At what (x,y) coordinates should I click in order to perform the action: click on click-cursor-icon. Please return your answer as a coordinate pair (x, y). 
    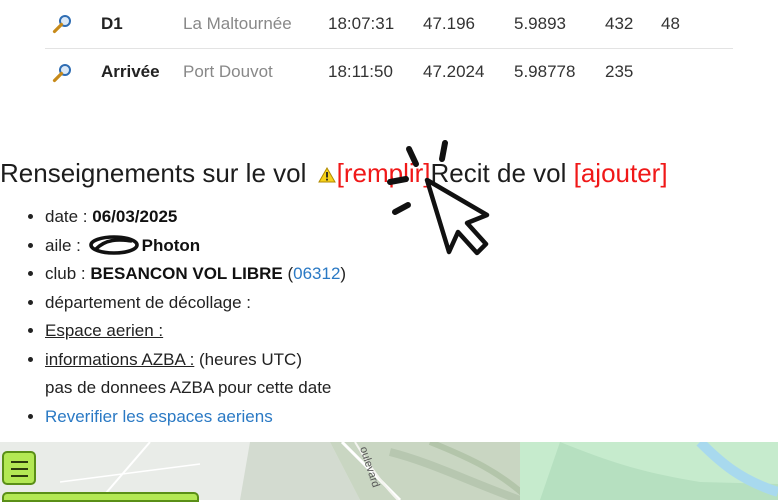
    Looking at the image, I should click on (438, 198).